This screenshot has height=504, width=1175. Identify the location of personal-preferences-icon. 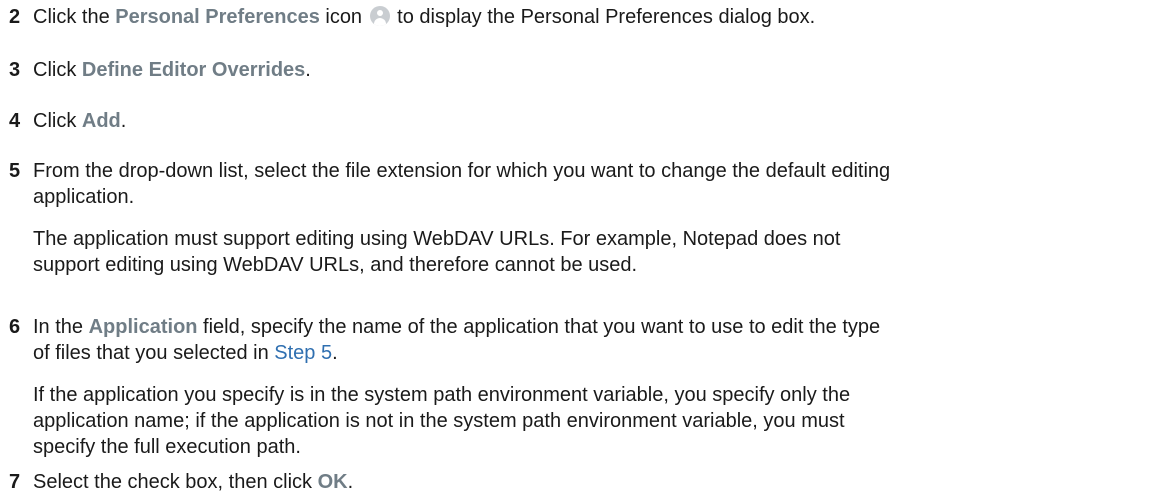
(379, 16).